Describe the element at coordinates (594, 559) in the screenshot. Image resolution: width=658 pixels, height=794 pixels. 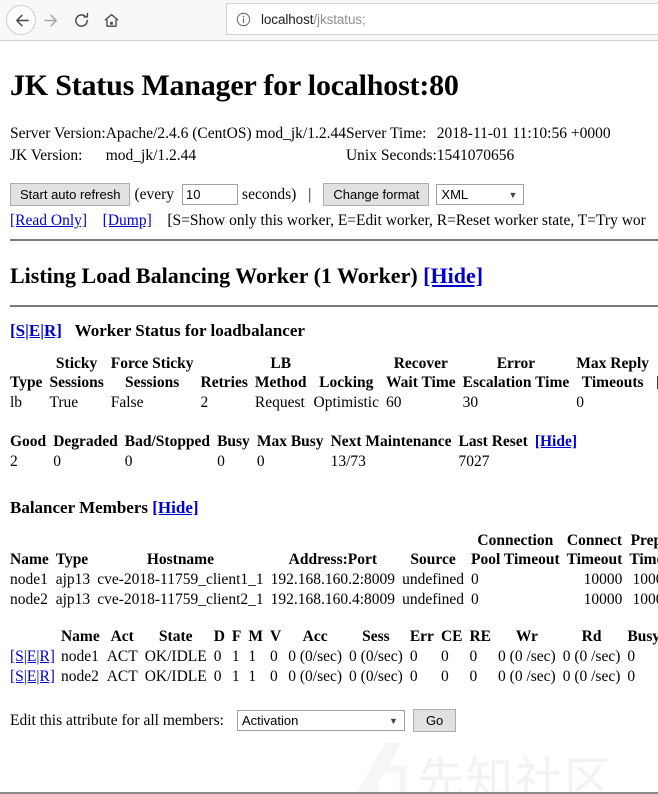
I see `col-connect-timeout: Timeout` at that location.